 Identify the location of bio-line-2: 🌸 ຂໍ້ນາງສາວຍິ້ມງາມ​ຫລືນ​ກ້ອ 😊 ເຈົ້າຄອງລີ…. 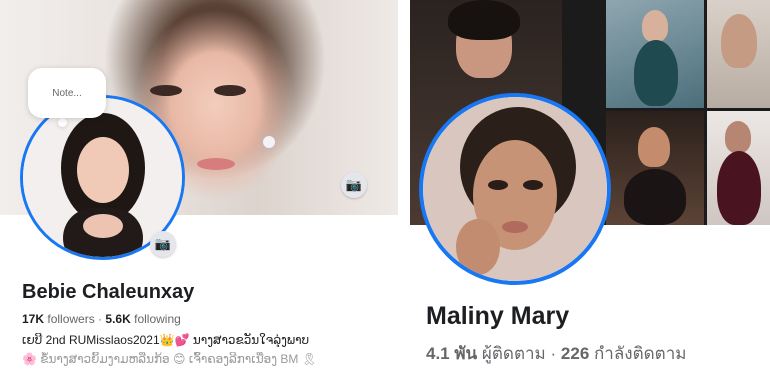
(169, 359).